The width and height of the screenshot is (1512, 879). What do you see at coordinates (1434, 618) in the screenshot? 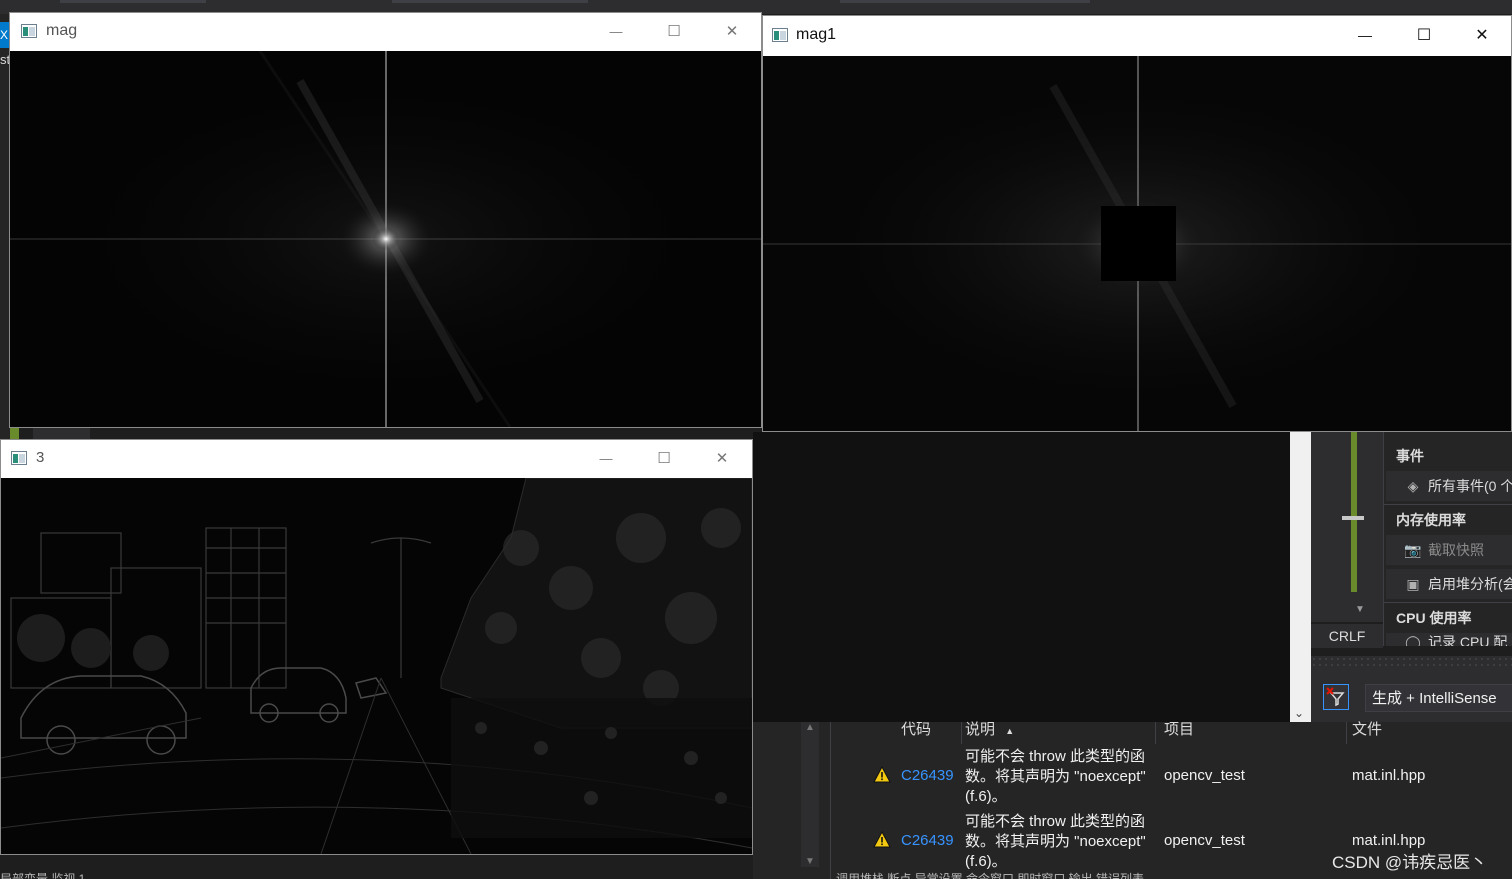
I see `cpu-header: CPU 使用率` at bounding box center [1434, 618].